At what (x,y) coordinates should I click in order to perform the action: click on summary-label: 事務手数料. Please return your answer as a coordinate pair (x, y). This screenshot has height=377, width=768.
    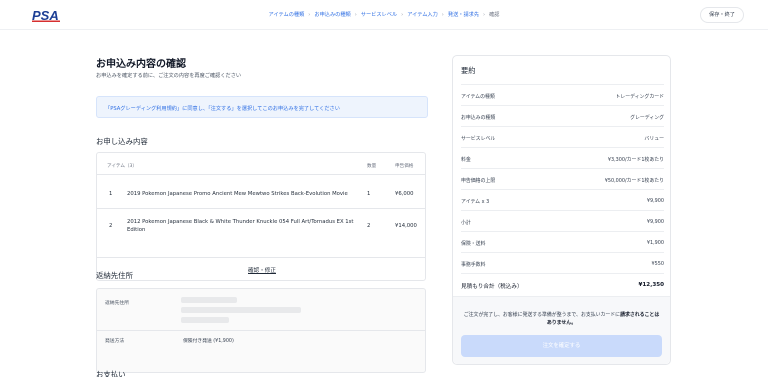
    Looking at the image, I should click on (473, 265).